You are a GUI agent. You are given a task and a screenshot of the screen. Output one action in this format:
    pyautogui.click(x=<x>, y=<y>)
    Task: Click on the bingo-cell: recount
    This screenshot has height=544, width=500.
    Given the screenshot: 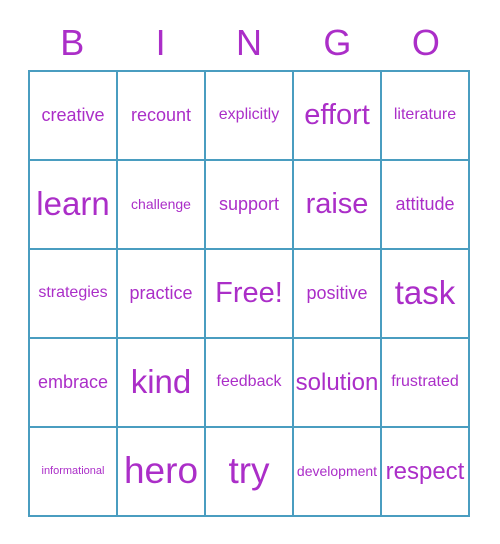 What is the action you would take?
    pyautogui.click(x=162, y=116)
    